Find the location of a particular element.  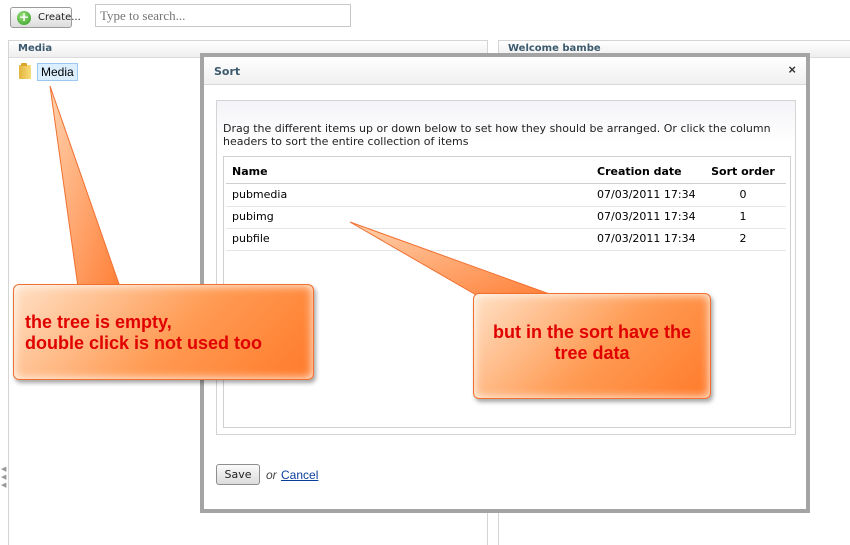

row-name: pubmedia is located at coordinates (260, 194).